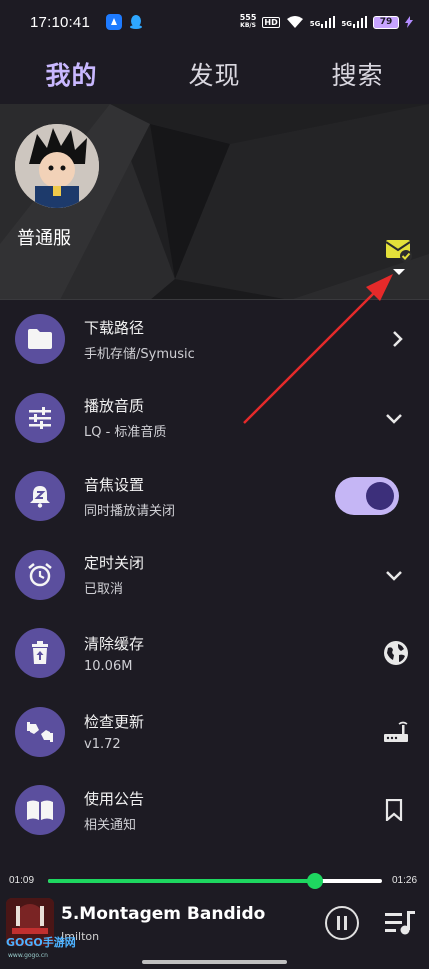  What do you see at coordinates (182, 881) in the screenshot?
I see `progress-fill` at bounding box center [182, 881].